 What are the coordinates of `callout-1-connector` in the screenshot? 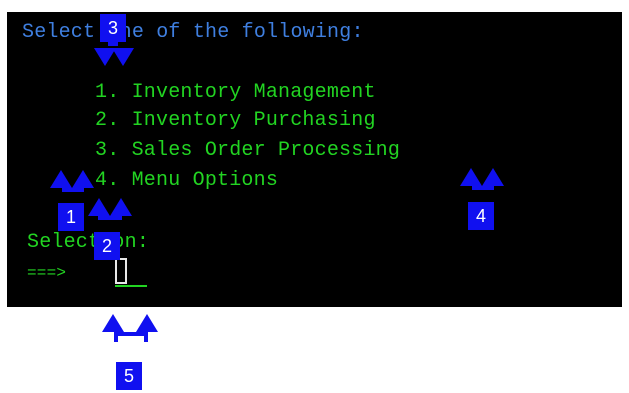 It's located at (73, 190).